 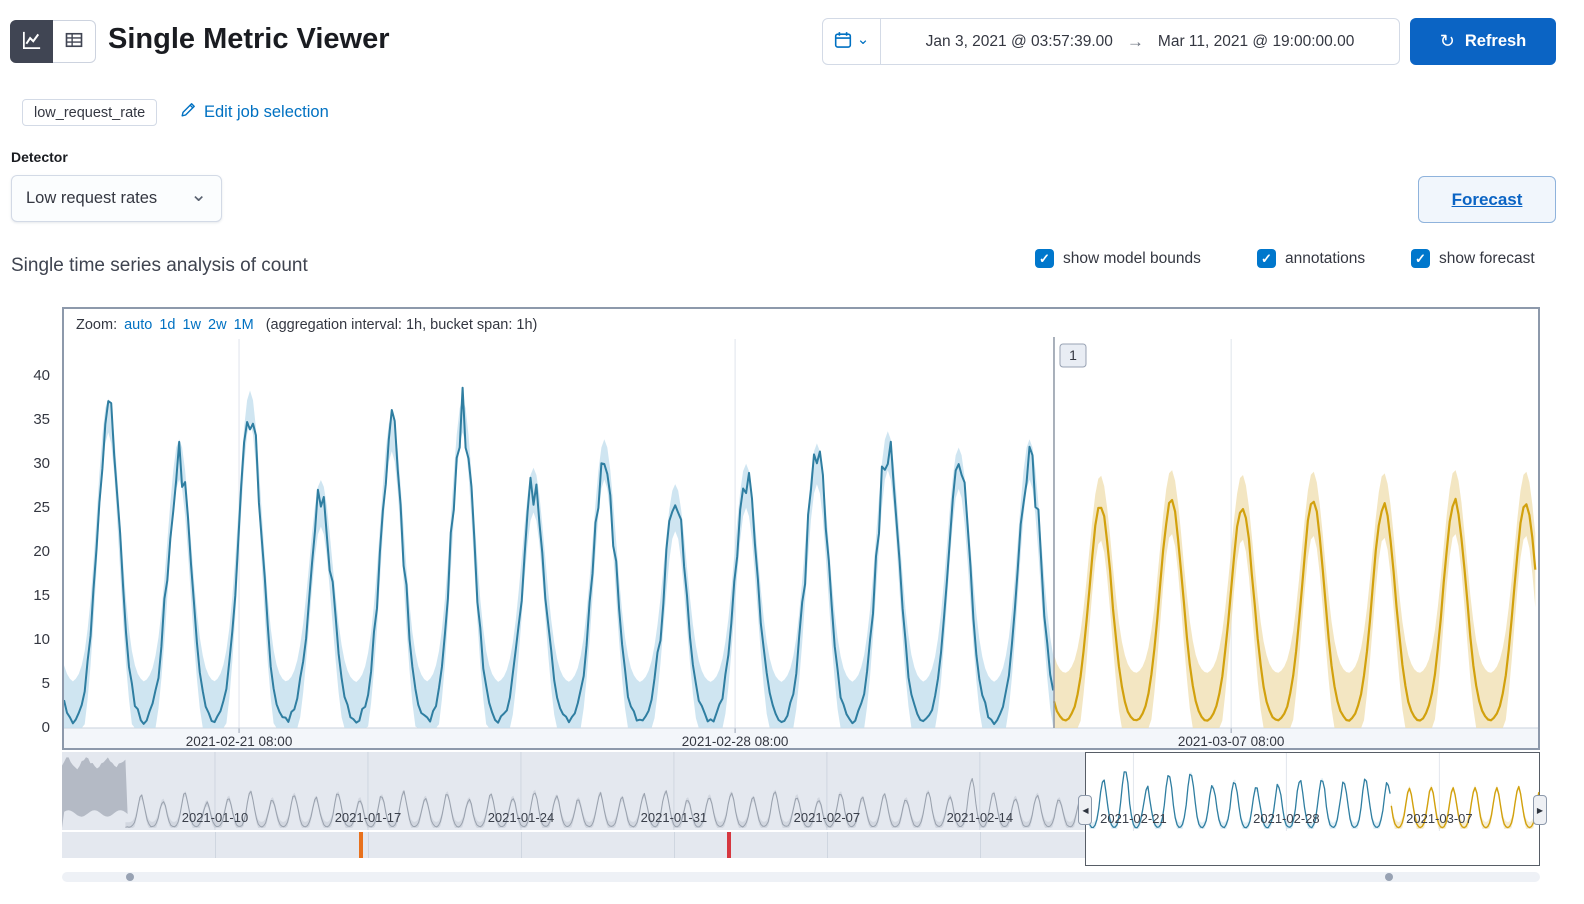 I want to click on zoom-link-2w: 2w, so click(x=217, y=325).